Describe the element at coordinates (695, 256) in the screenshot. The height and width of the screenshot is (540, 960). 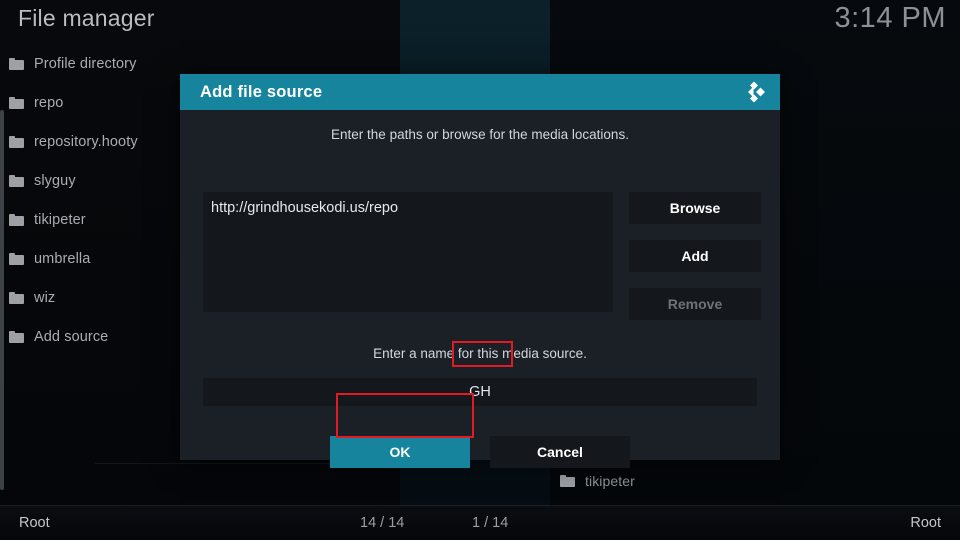
I see `add-button: Add` at that location.